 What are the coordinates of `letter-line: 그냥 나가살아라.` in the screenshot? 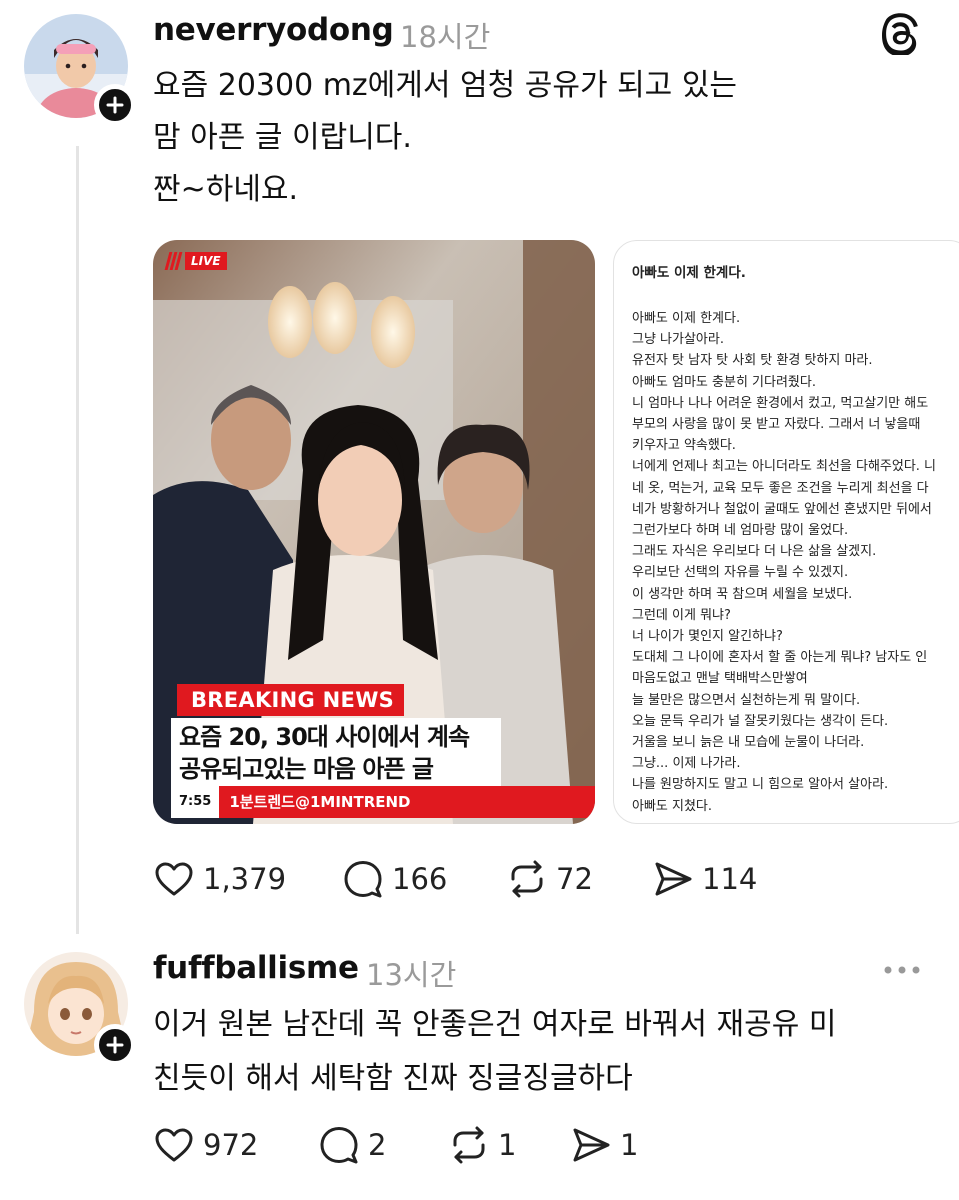 It's located at (678, 340).